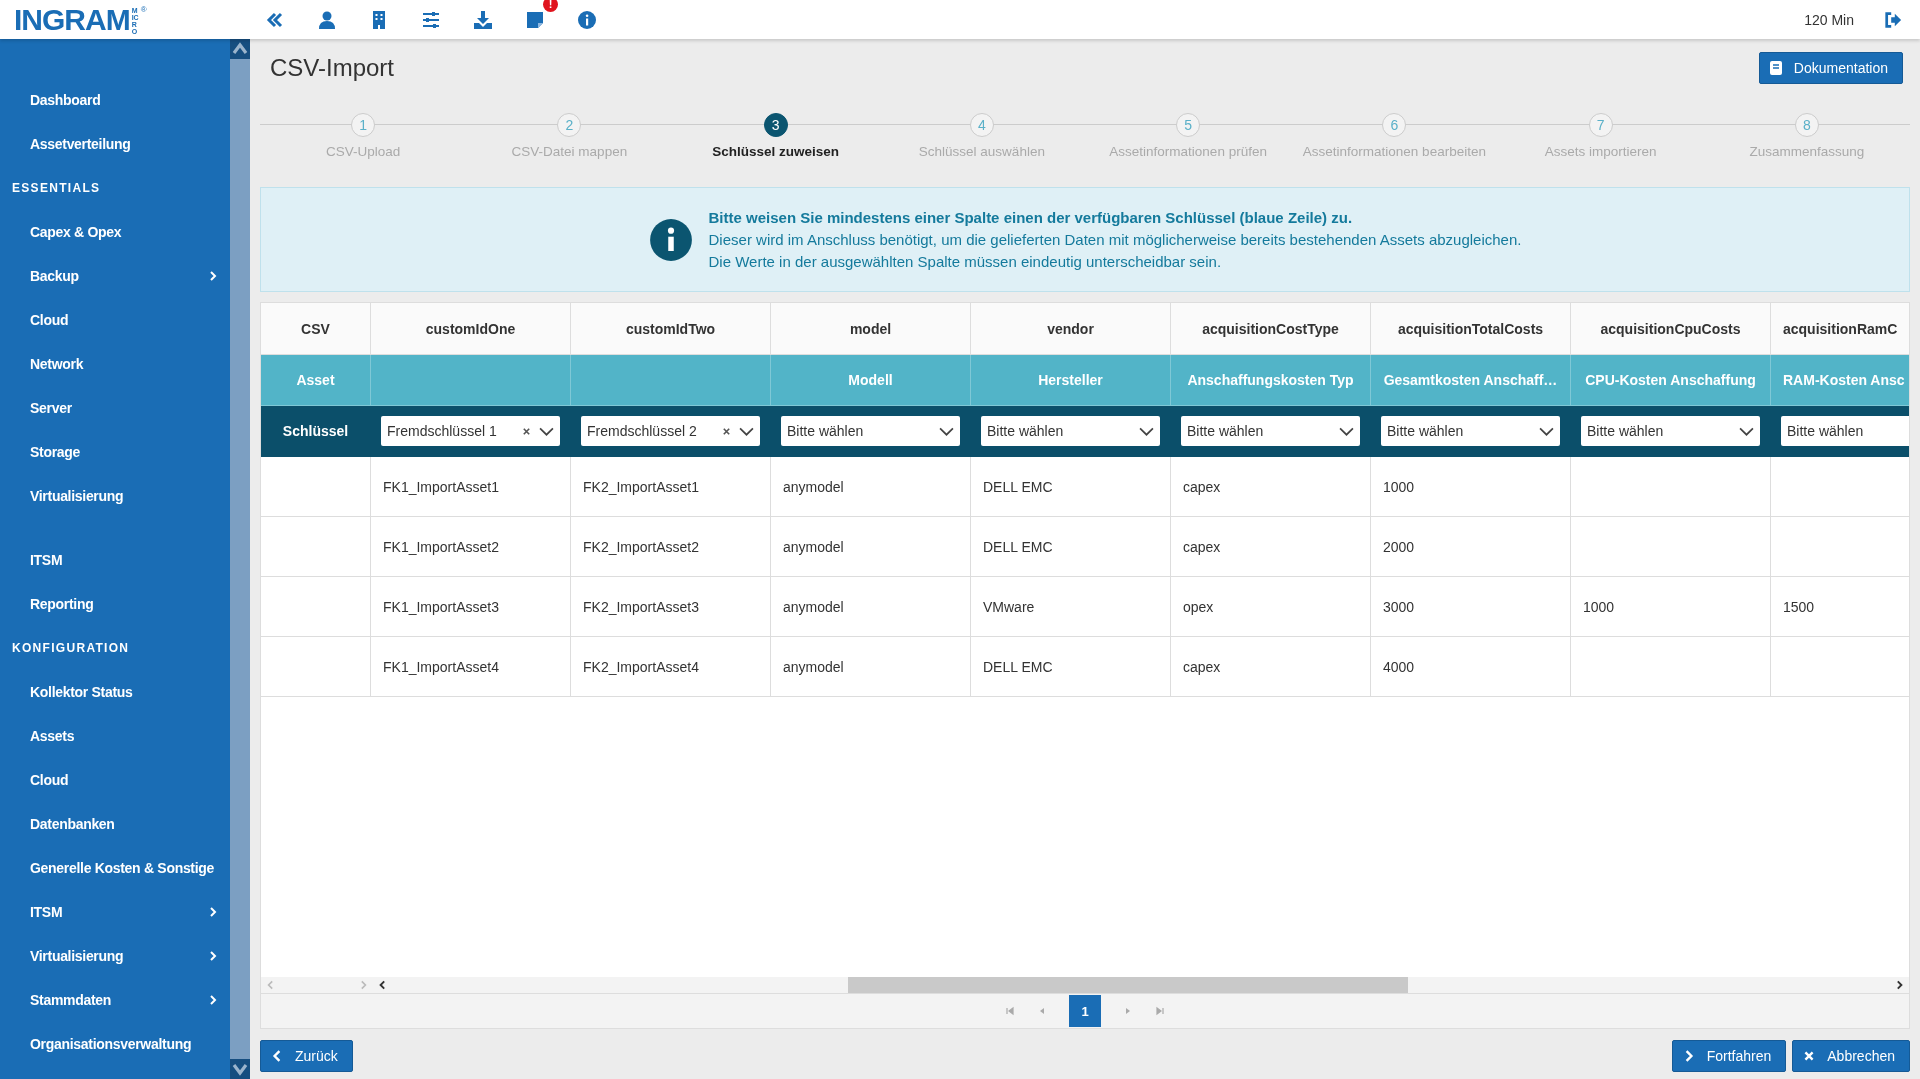 The height and width of the screenshot is (1079, 1920). I want to click on page-title: CSV-Import, so click(332, 68).